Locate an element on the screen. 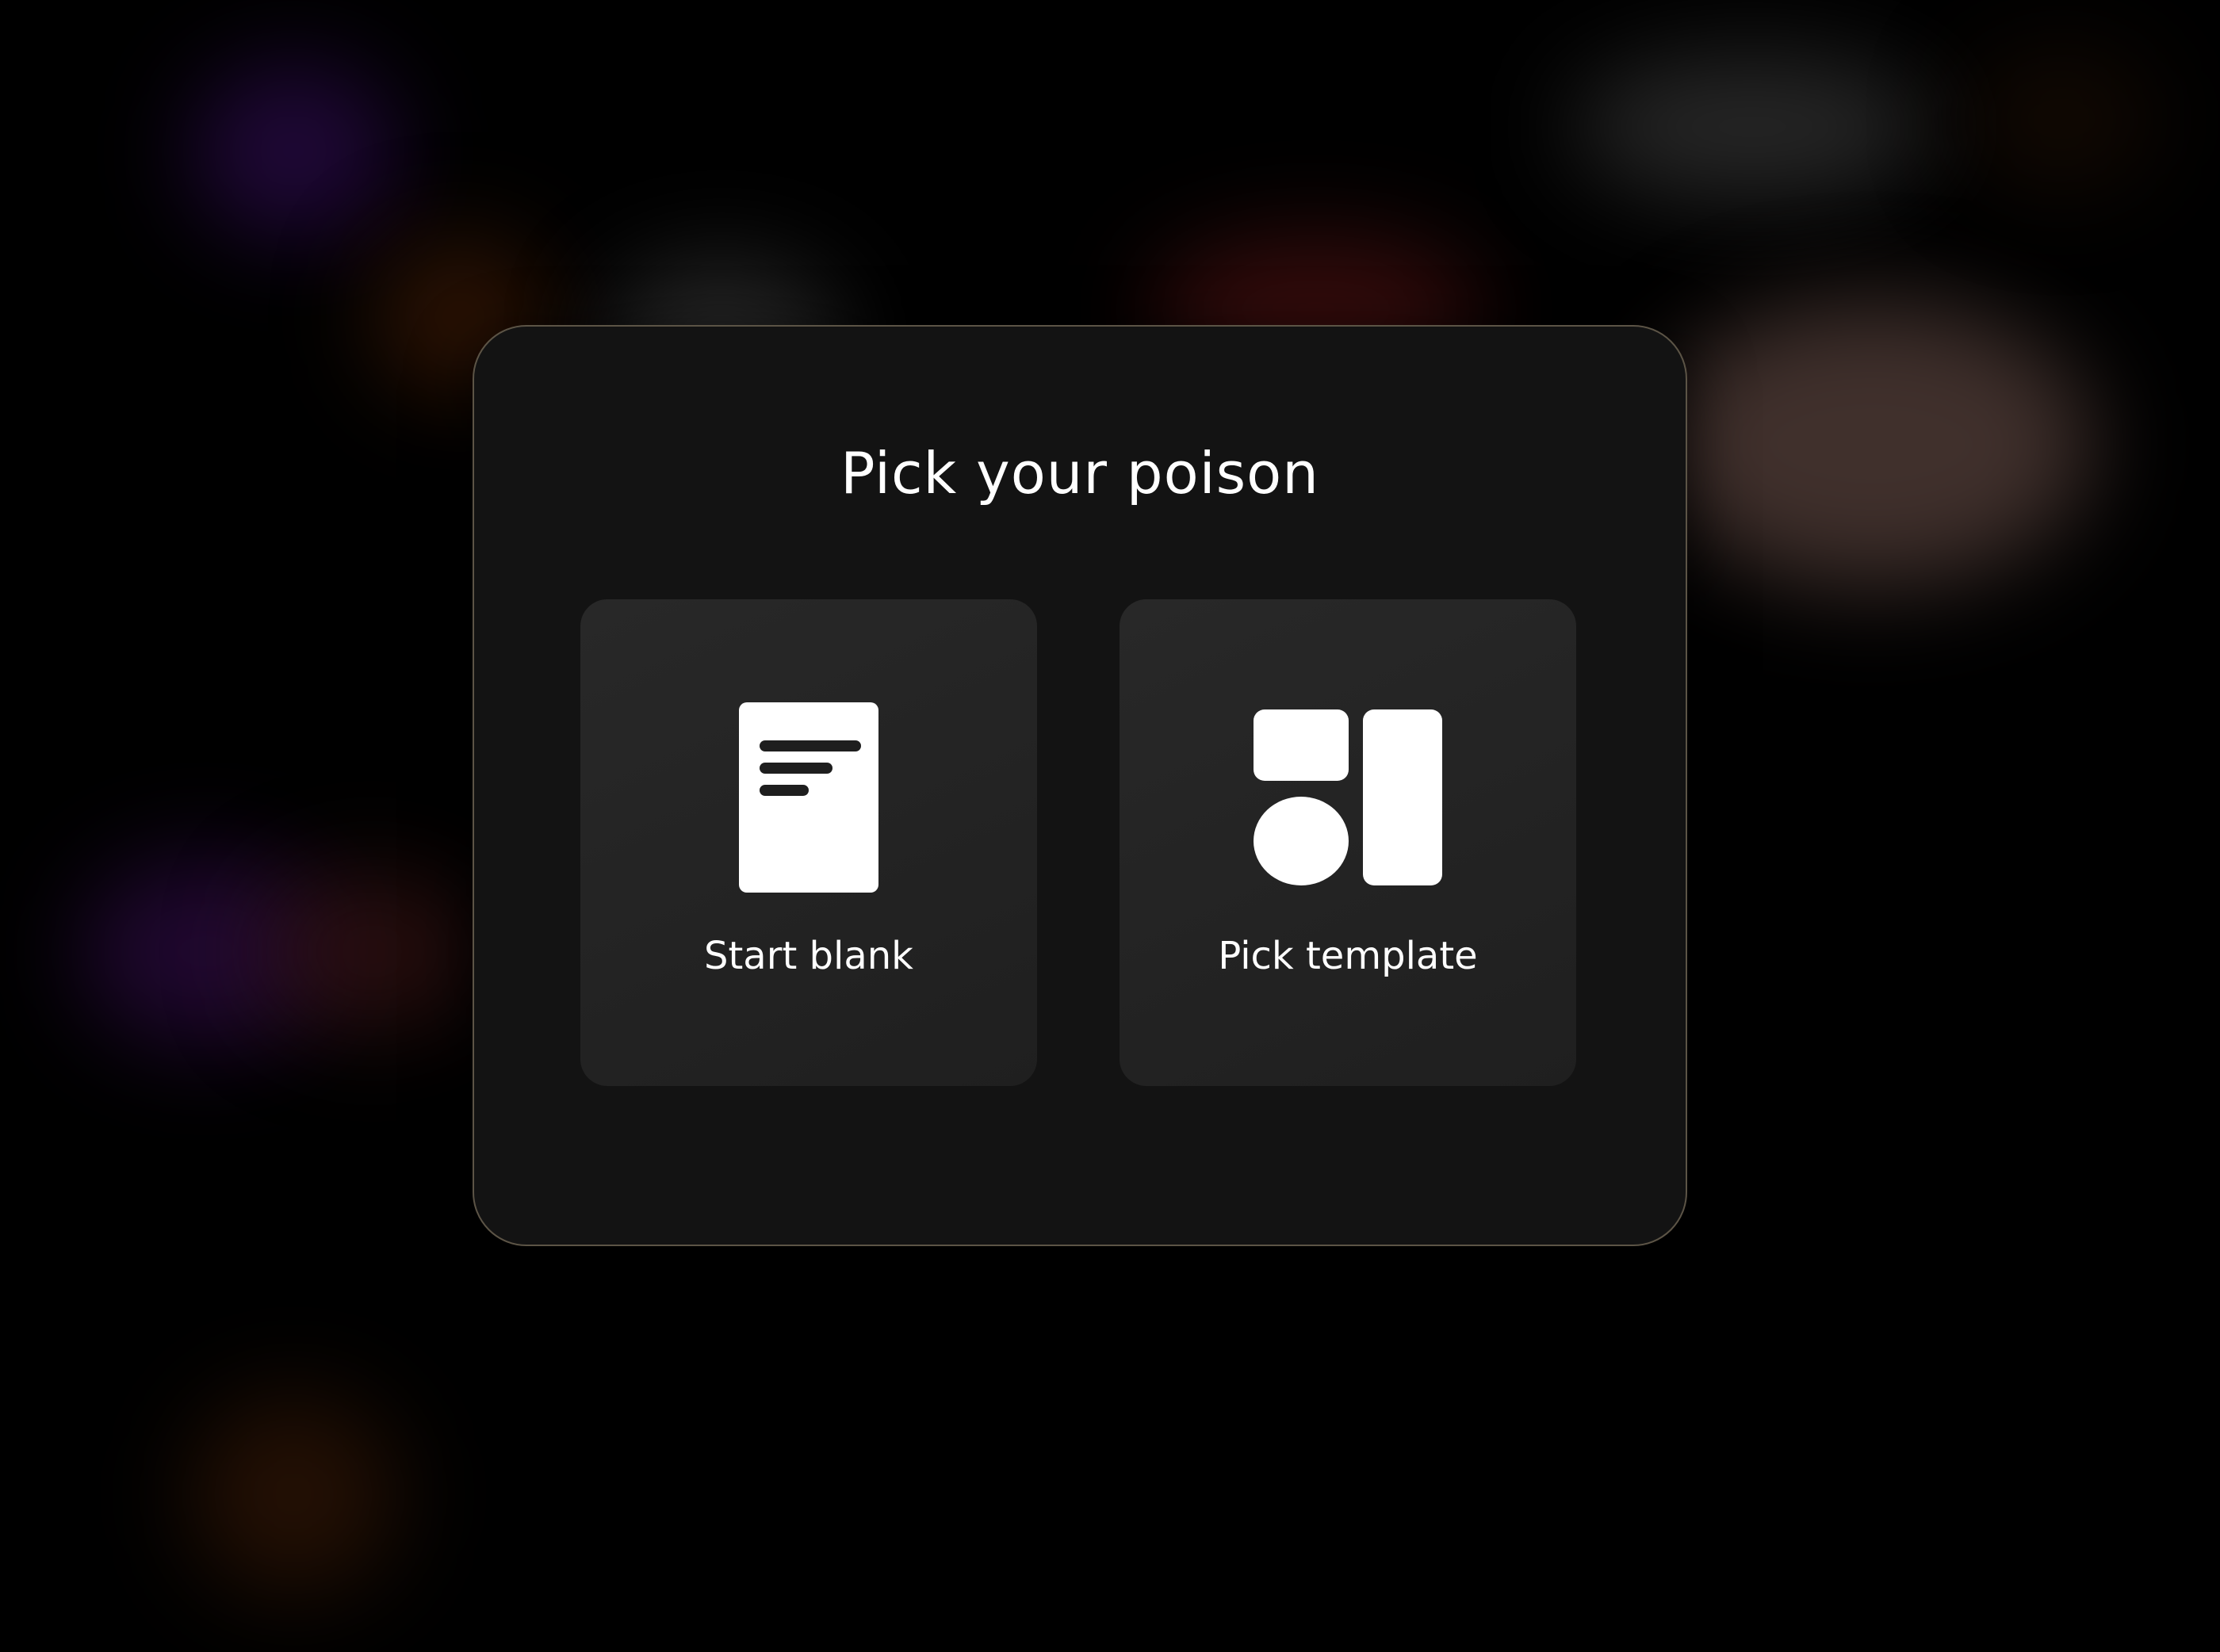 This screenshot has width=2220, height=1652. pick-template-button: Pick template is located at coordinates (1348, 842).